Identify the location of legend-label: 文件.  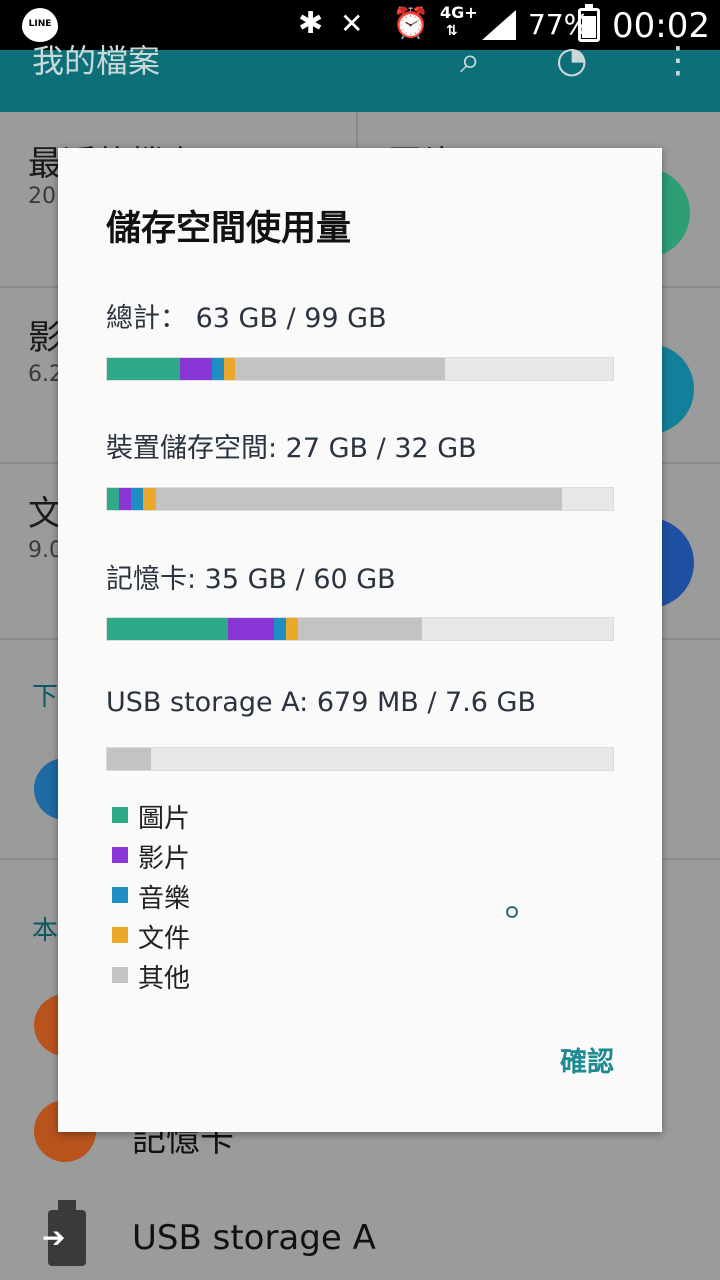
(164, 939).